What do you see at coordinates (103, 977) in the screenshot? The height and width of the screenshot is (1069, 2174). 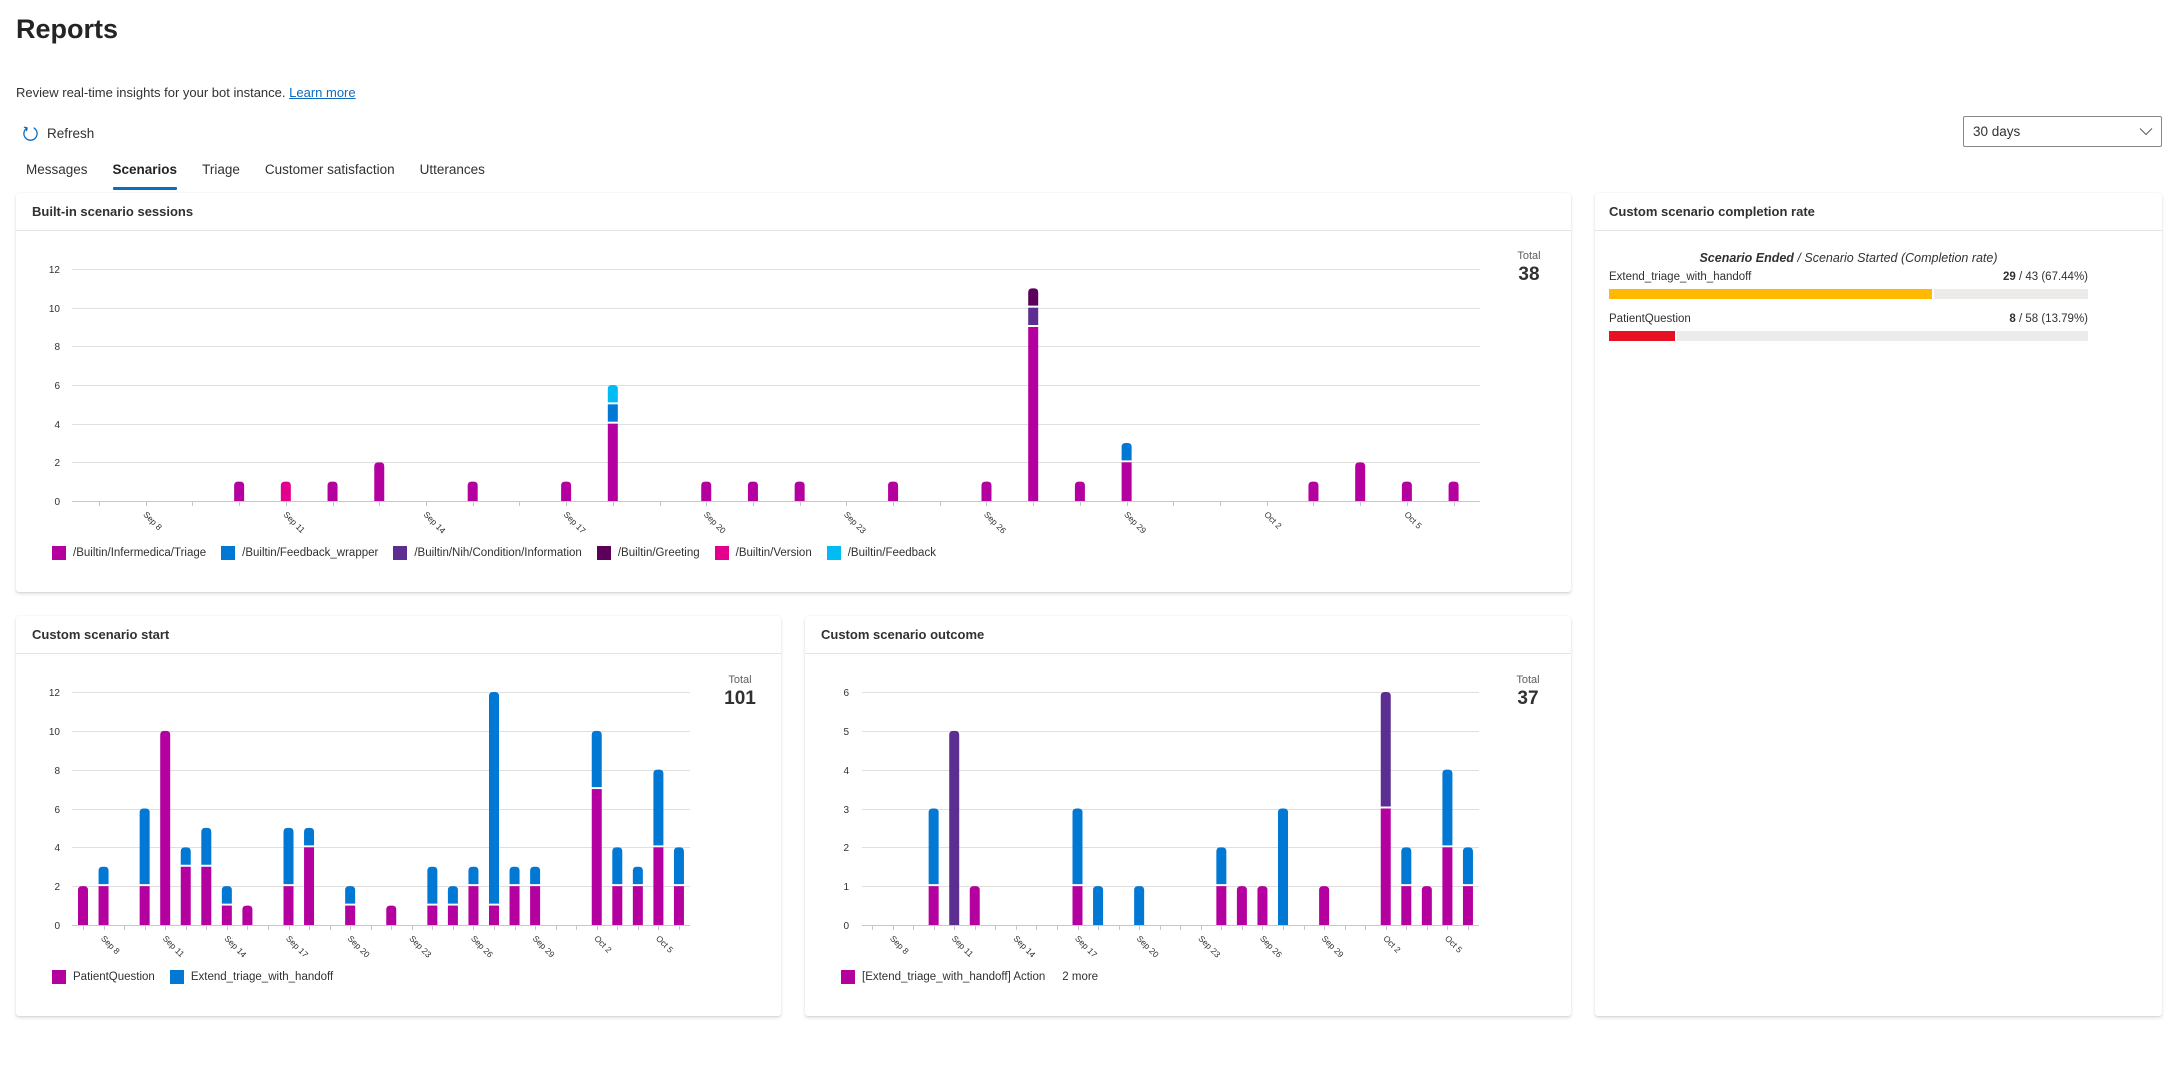 I see `legend-item: PatientQuestion` at bounding box center [103, 977].